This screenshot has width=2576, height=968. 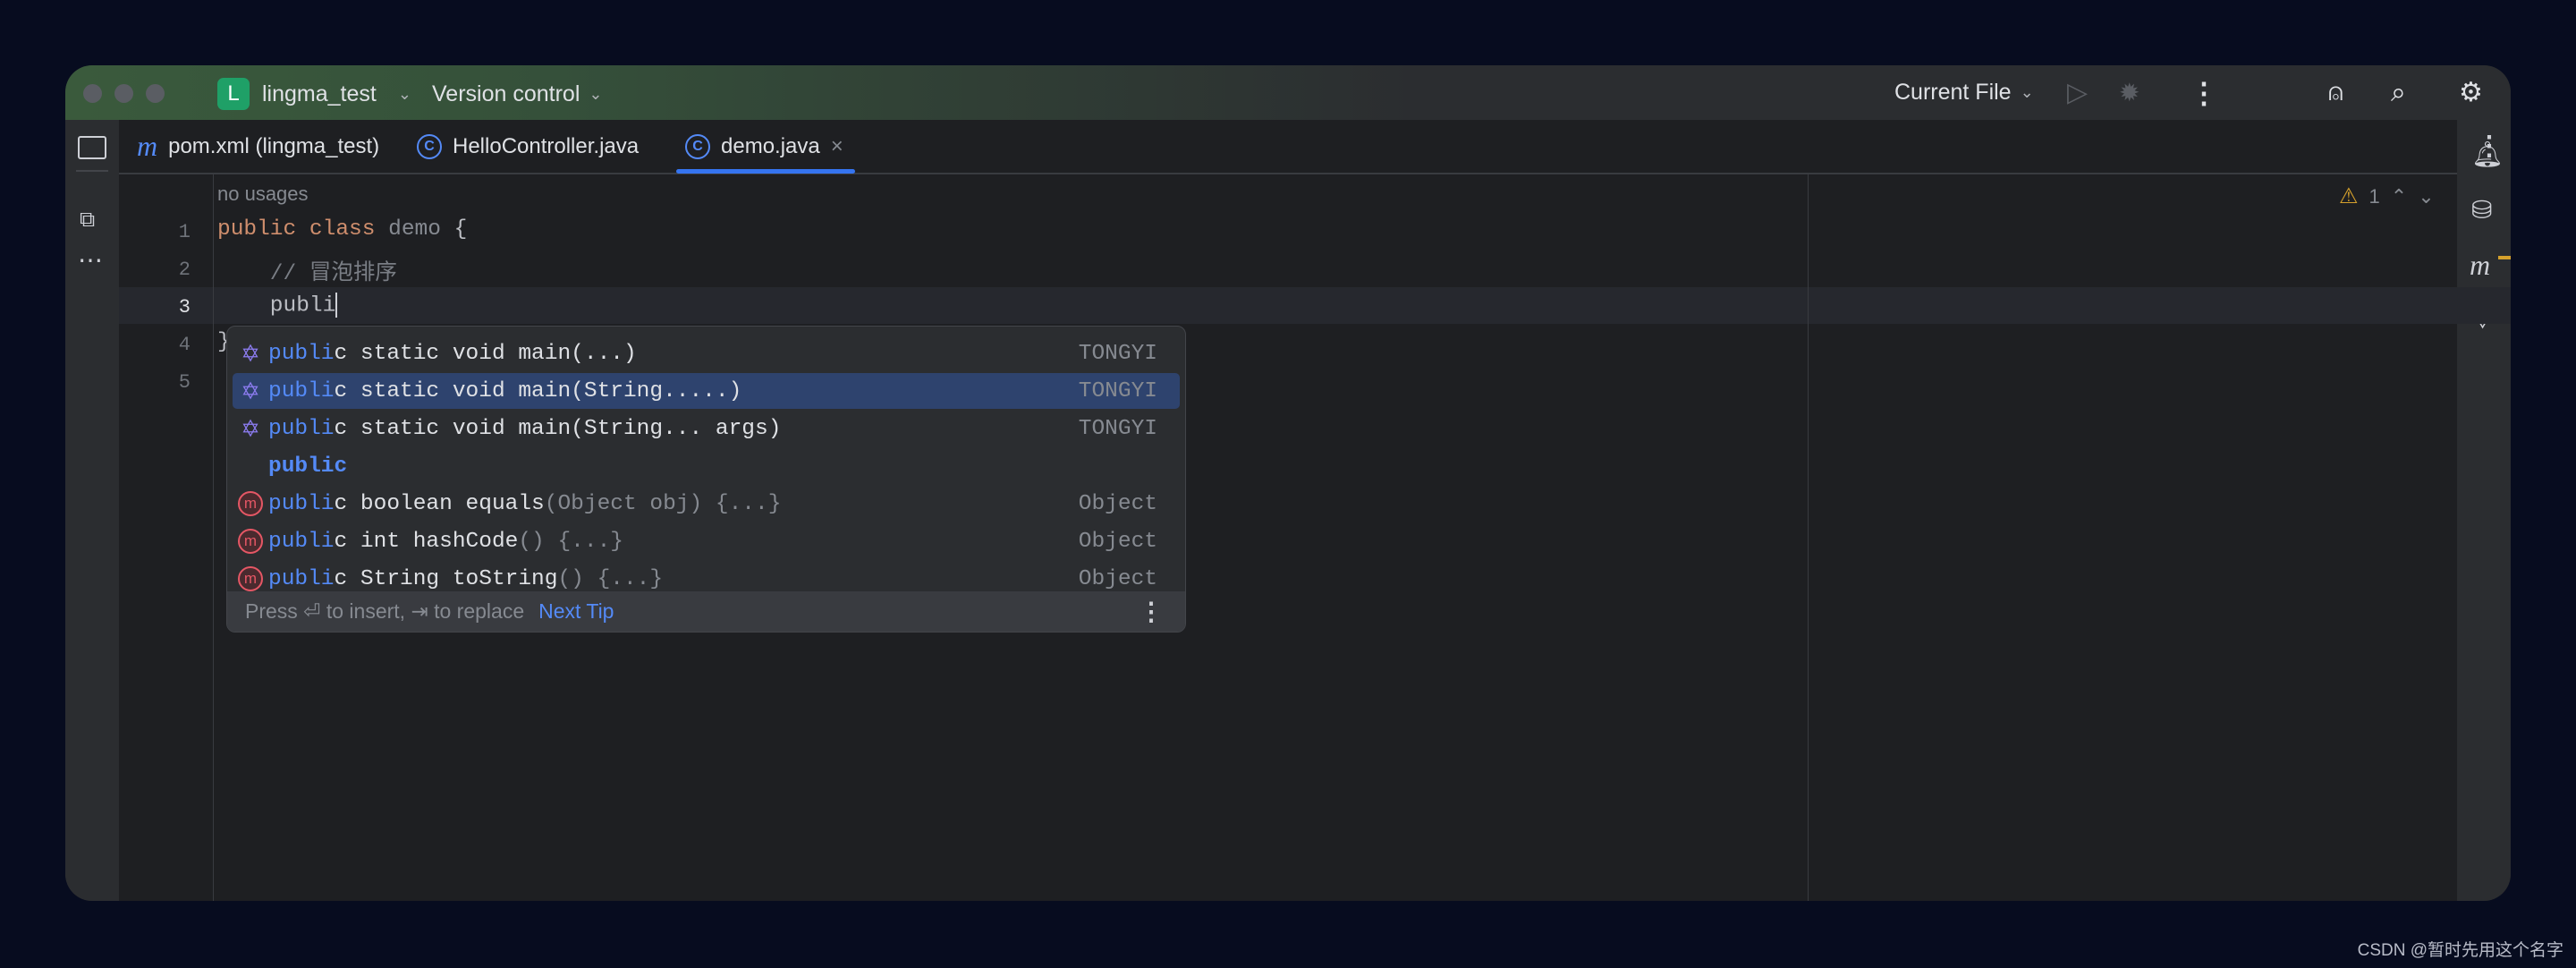 I want to click on gear-icon: ⚙, so click(x=2471, y=92).